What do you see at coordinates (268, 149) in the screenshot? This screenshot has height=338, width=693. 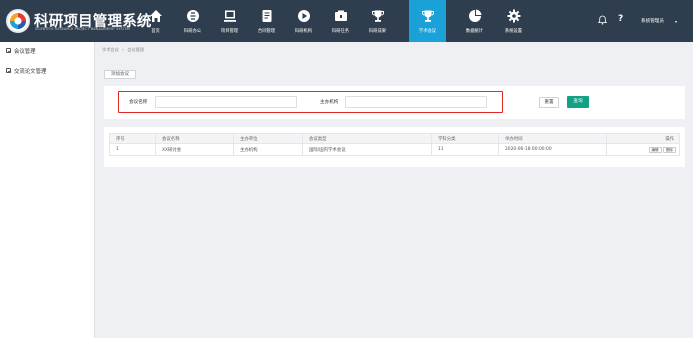 I see `cell-host: 主办机构` at bounding box center [268, 149].